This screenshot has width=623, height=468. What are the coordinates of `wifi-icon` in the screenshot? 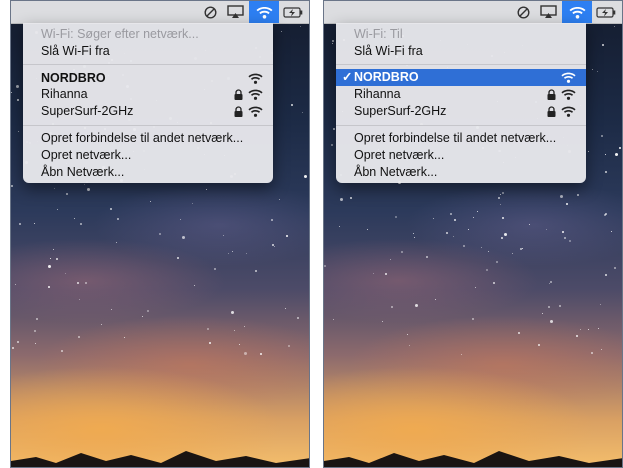 It's located at (264, 12).